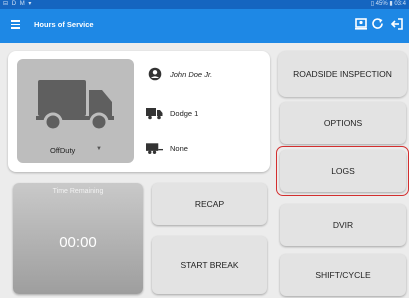  I want to click on vehicle-row: Dodge 1, so click(172, 113).